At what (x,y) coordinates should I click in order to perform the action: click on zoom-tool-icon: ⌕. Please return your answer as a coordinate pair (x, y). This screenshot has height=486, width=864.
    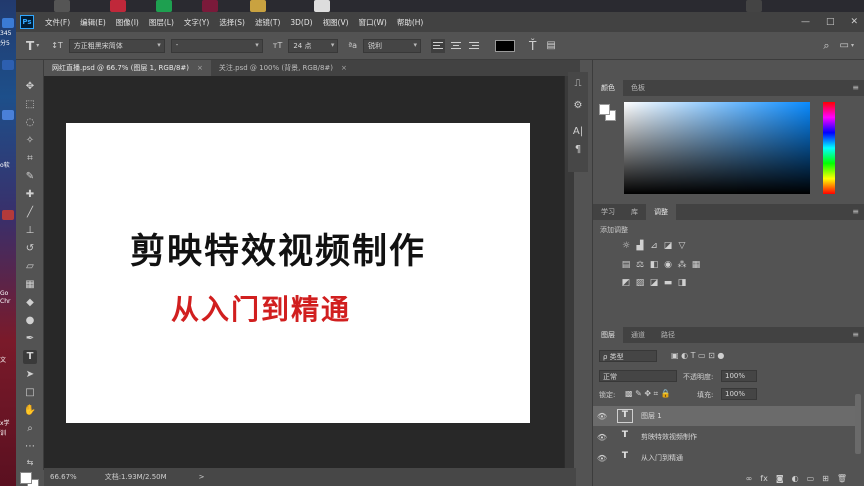
    Looking at the image, I should click on (30, 429).